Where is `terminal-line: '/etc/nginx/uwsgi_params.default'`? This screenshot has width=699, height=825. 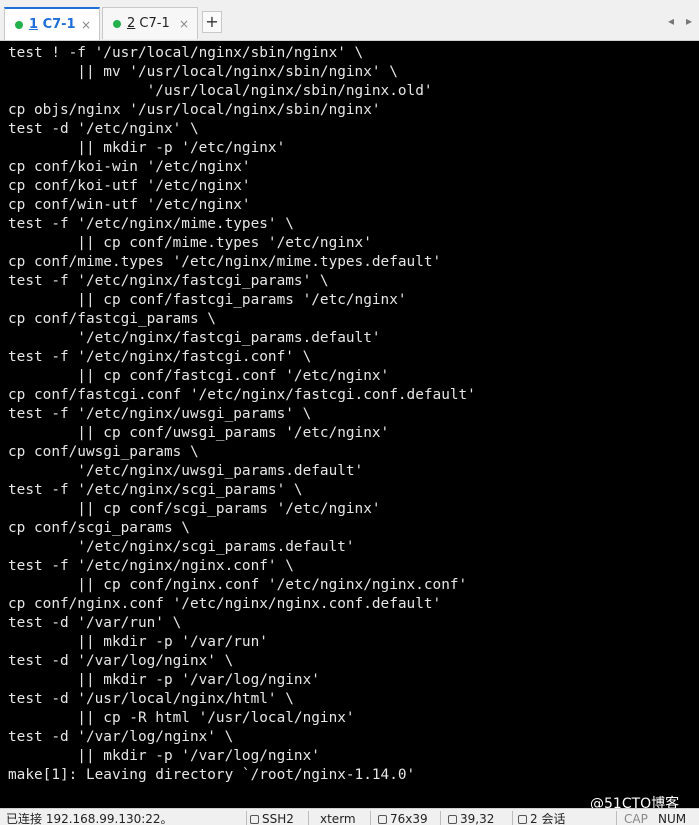 terminal-line: '/etc/nginx/uwsgi_params.default' is located at coordinates (186, 471).